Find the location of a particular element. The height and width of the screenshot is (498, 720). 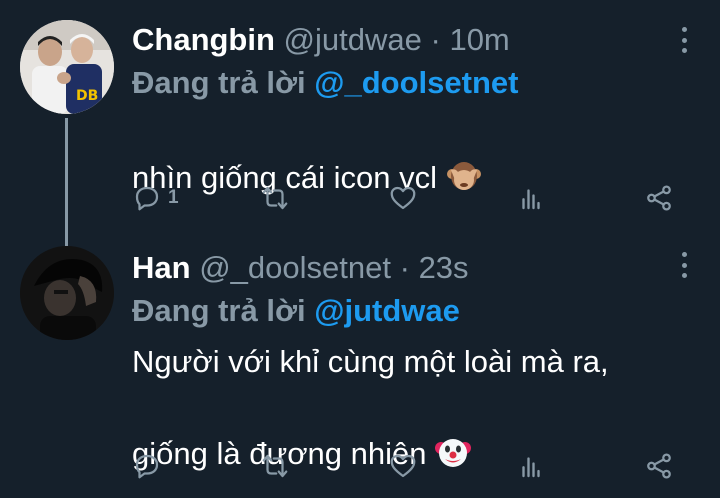

replying-to: Đang trả lời @_doolsetnet is located at coordinates (406, 83).